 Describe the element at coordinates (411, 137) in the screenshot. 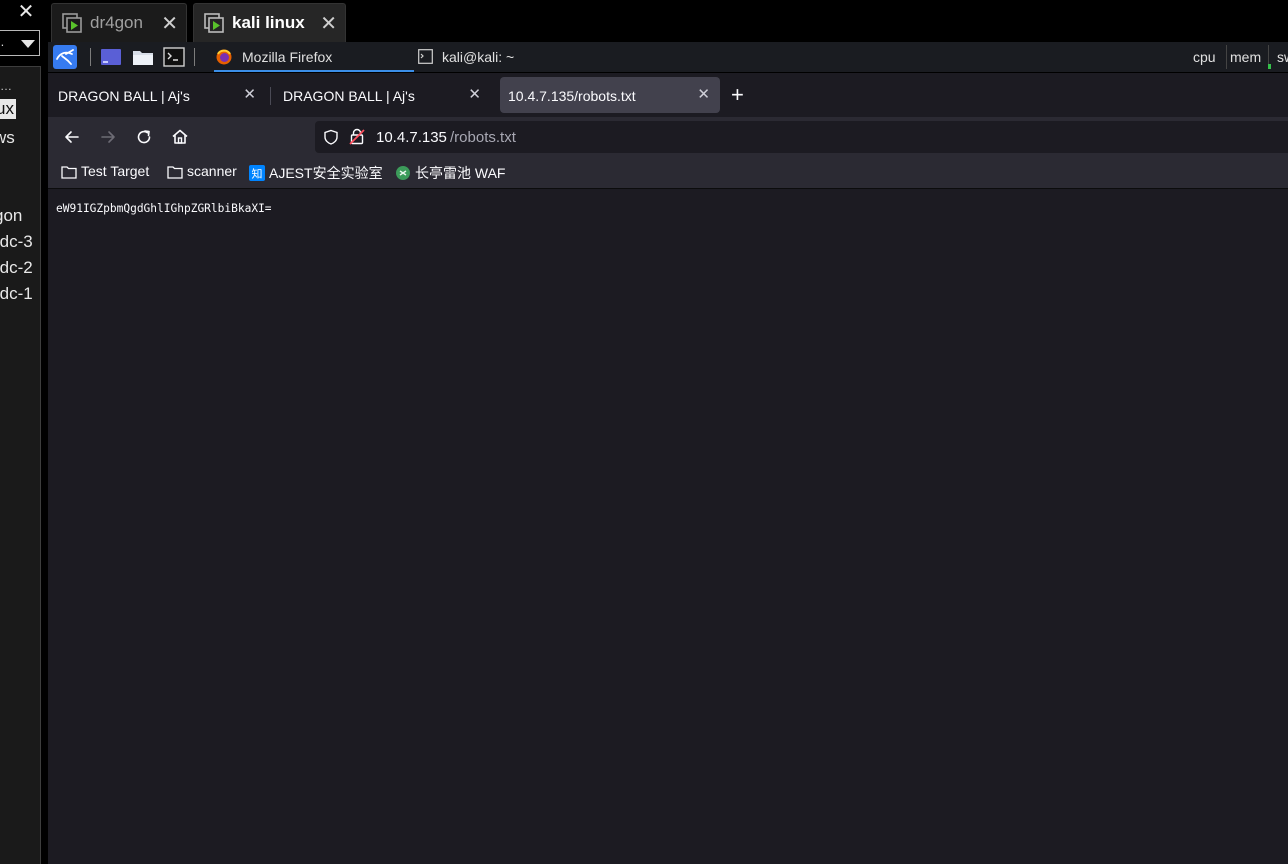

I see `url-host: 10.4.7.135` at that location.